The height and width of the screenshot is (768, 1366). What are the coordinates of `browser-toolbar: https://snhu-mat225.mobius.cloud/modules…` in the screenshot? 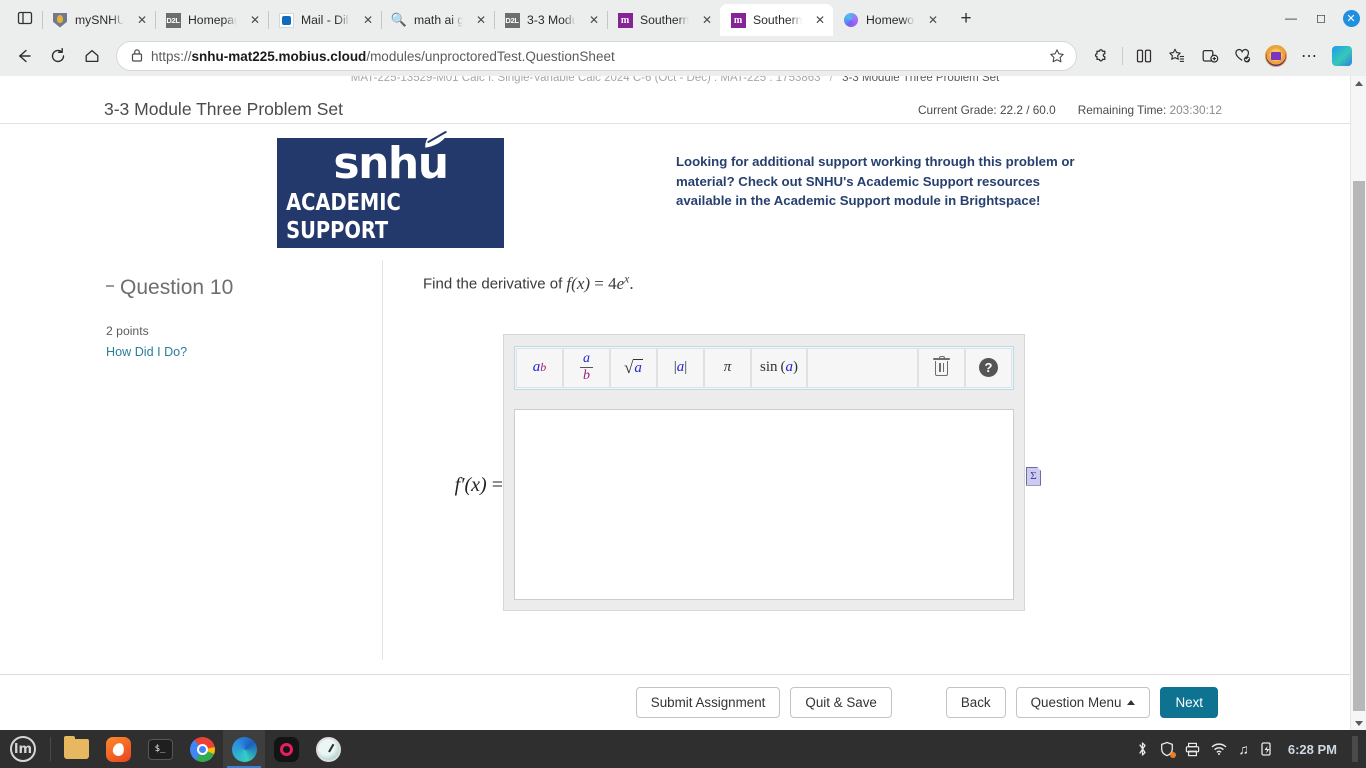 It's located at (683, 56).